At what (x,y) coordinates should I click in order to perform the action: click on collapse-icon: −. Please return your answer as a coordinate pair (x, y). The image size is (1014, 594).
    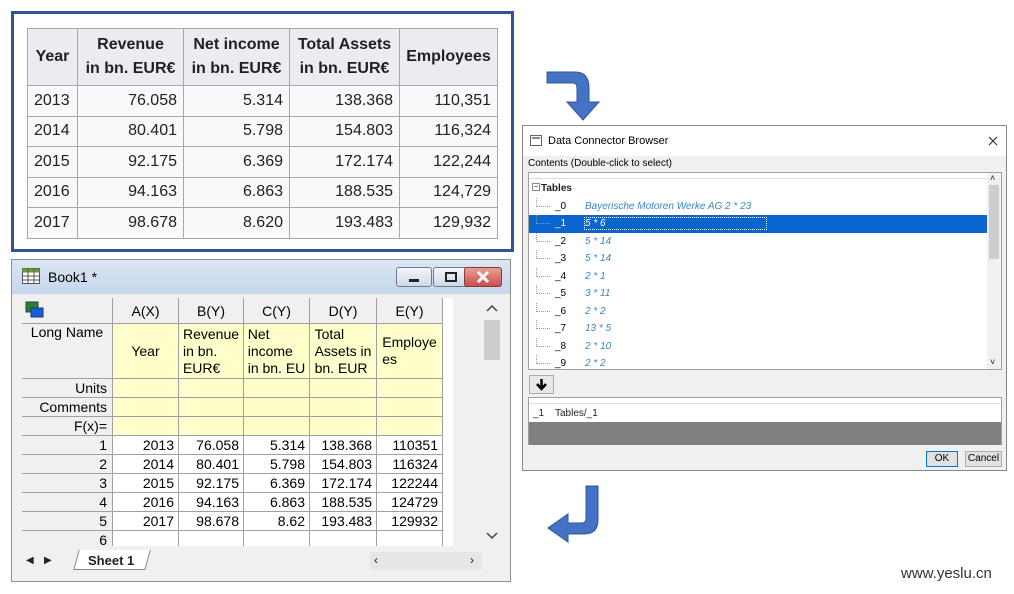
    Looking at the image, I should click on (536, 187).